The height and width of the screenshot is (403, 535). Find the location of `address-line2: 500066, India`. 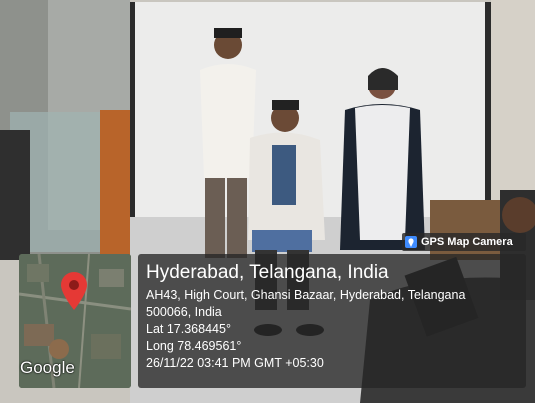

address-line2: 500066, India is located at coordinates (184, 312).